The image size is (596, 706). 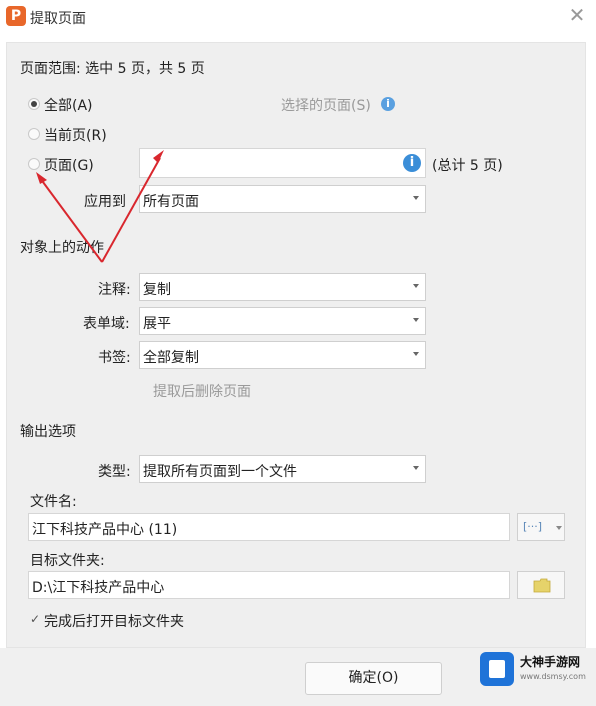 I want to click on pages-info-icon: i, so click(x=412, y=163).